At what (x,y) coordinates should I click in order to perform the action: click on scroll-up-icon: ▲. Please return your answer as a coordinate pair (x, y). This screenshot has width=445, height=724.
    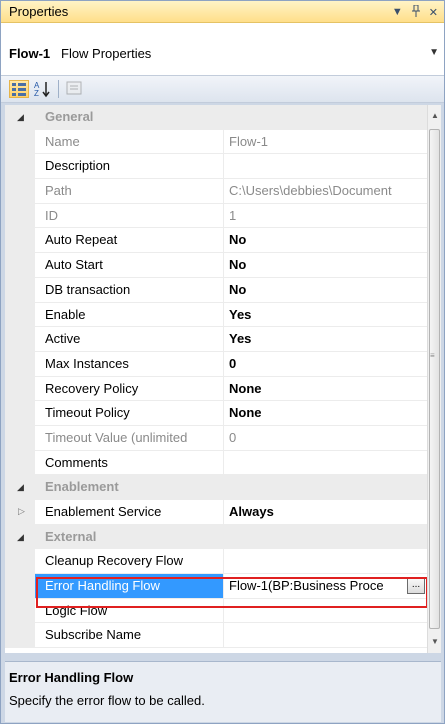
    Looking at the image, I should click on (435, 116).